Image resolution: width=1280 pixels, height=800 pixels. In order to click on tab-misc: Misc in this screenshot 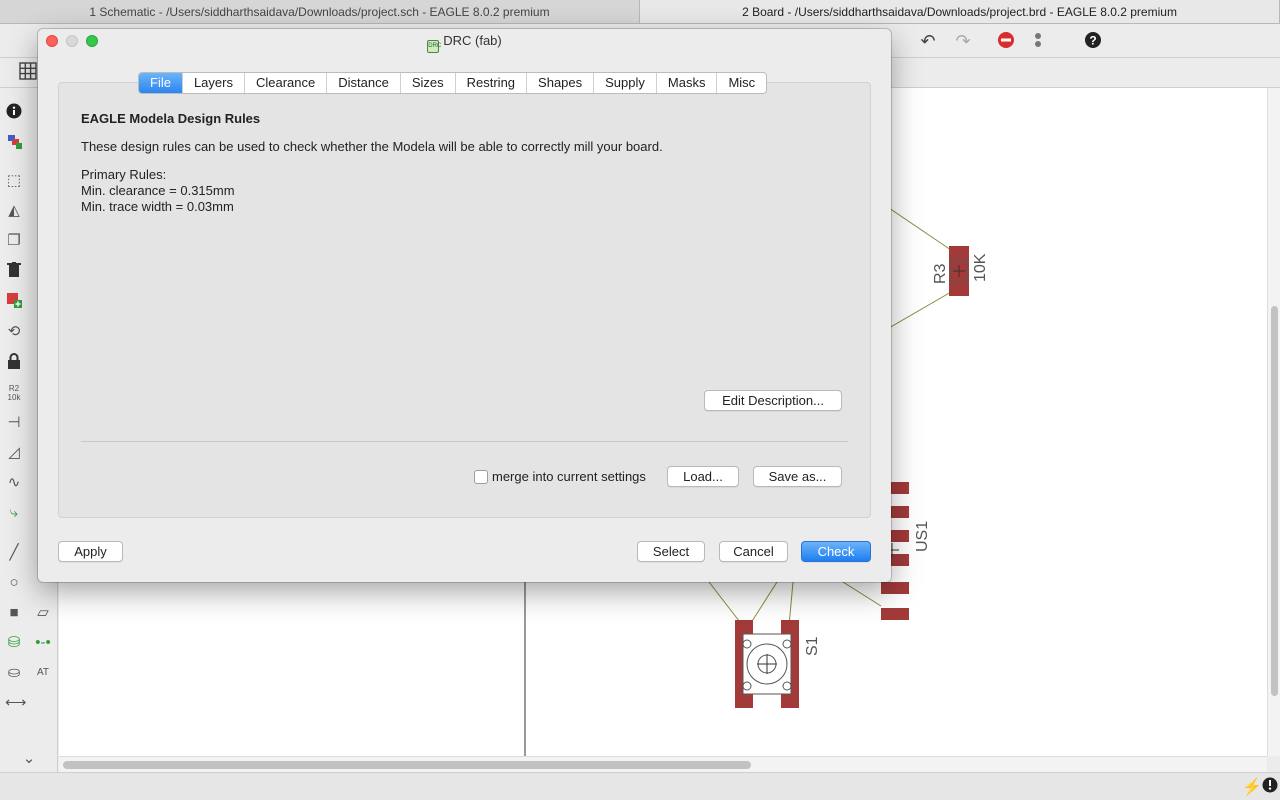, I will do `click(741, 83)`.